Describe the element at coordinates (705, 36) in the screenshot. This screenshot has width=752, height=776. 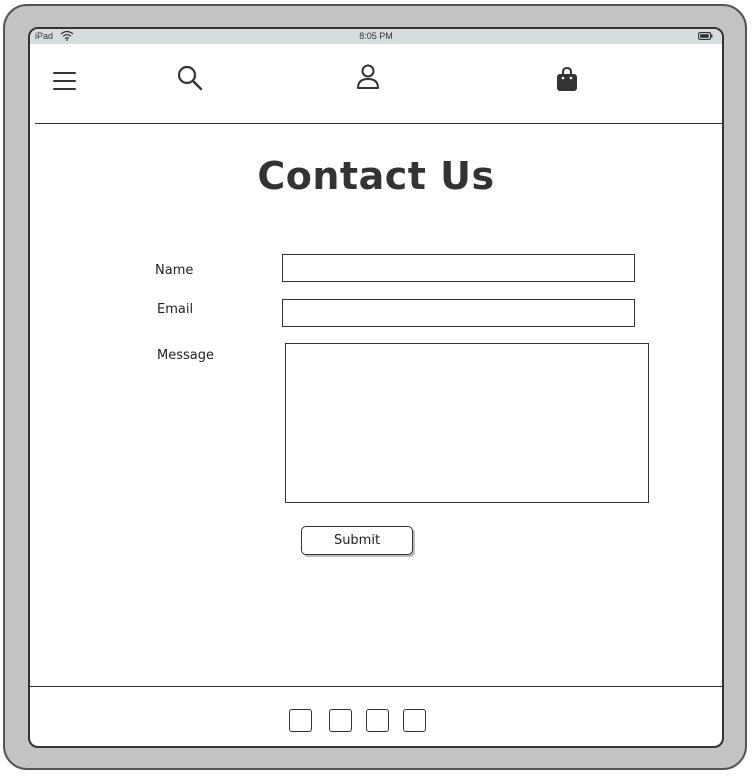
I see `battery-icon` at that location.